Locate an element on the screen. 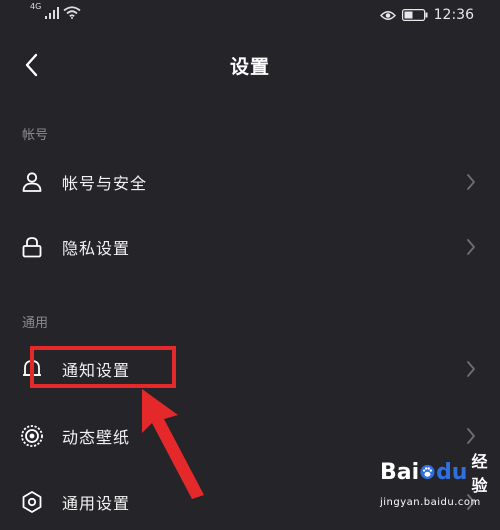  row-label: 隐私设置 is located at coordinates (96, 248).